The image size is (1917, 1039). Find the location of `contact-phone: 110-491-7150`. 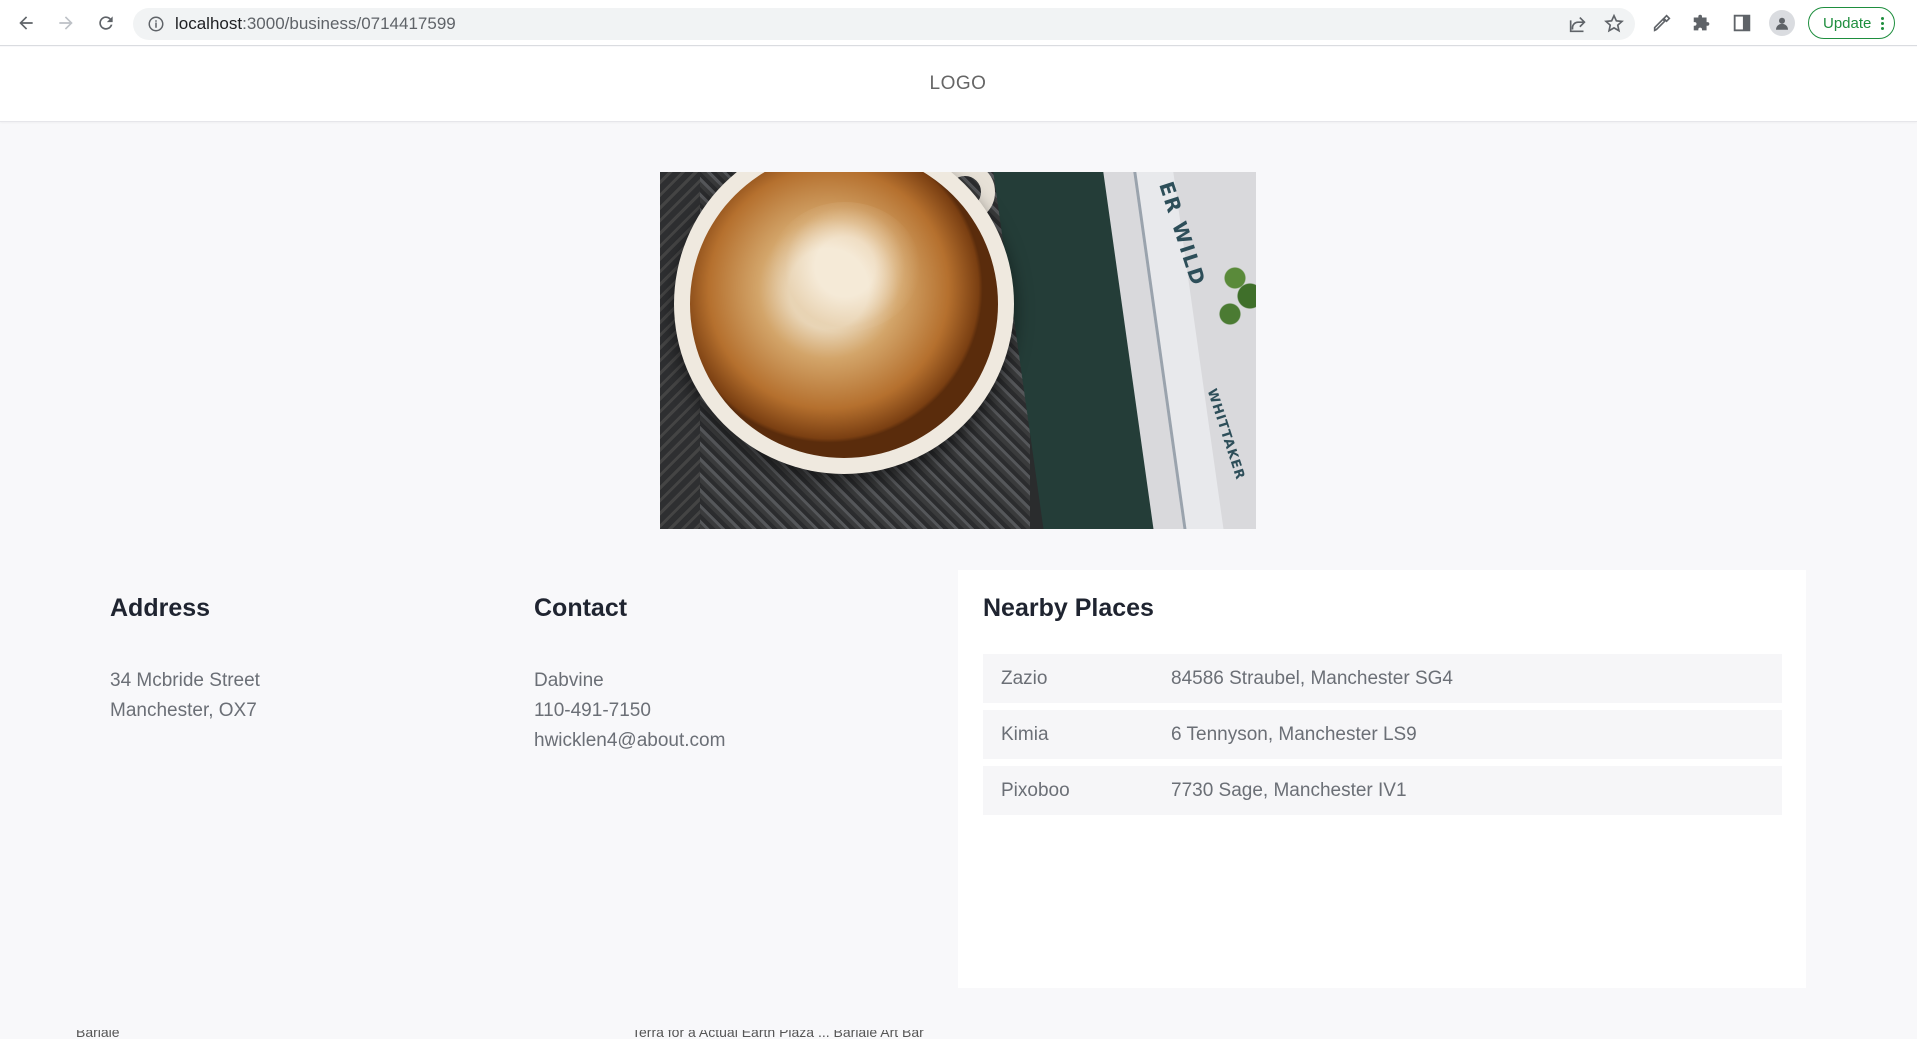

contact-phone: 110-491-7150 is located at coordinates (592, 710).